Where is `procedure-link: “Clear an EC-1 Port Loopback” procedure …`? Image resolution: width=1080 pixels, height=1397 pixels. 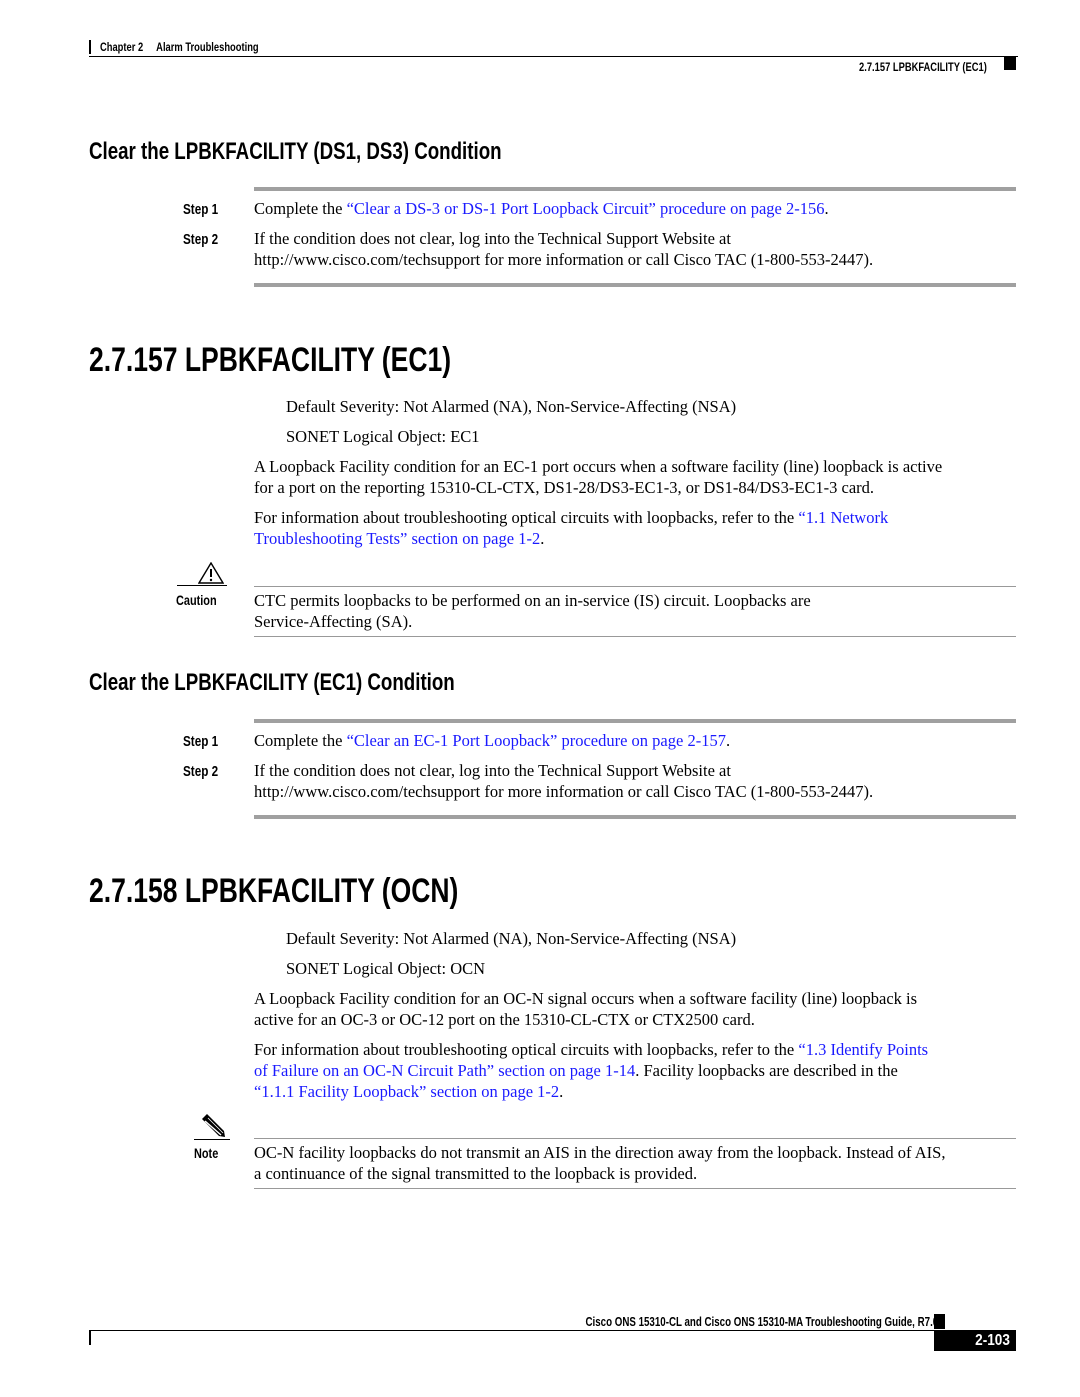 procedure-link: “Clear an EC-1 Port Loopback” procedure … is located at coordinates (536, 740).